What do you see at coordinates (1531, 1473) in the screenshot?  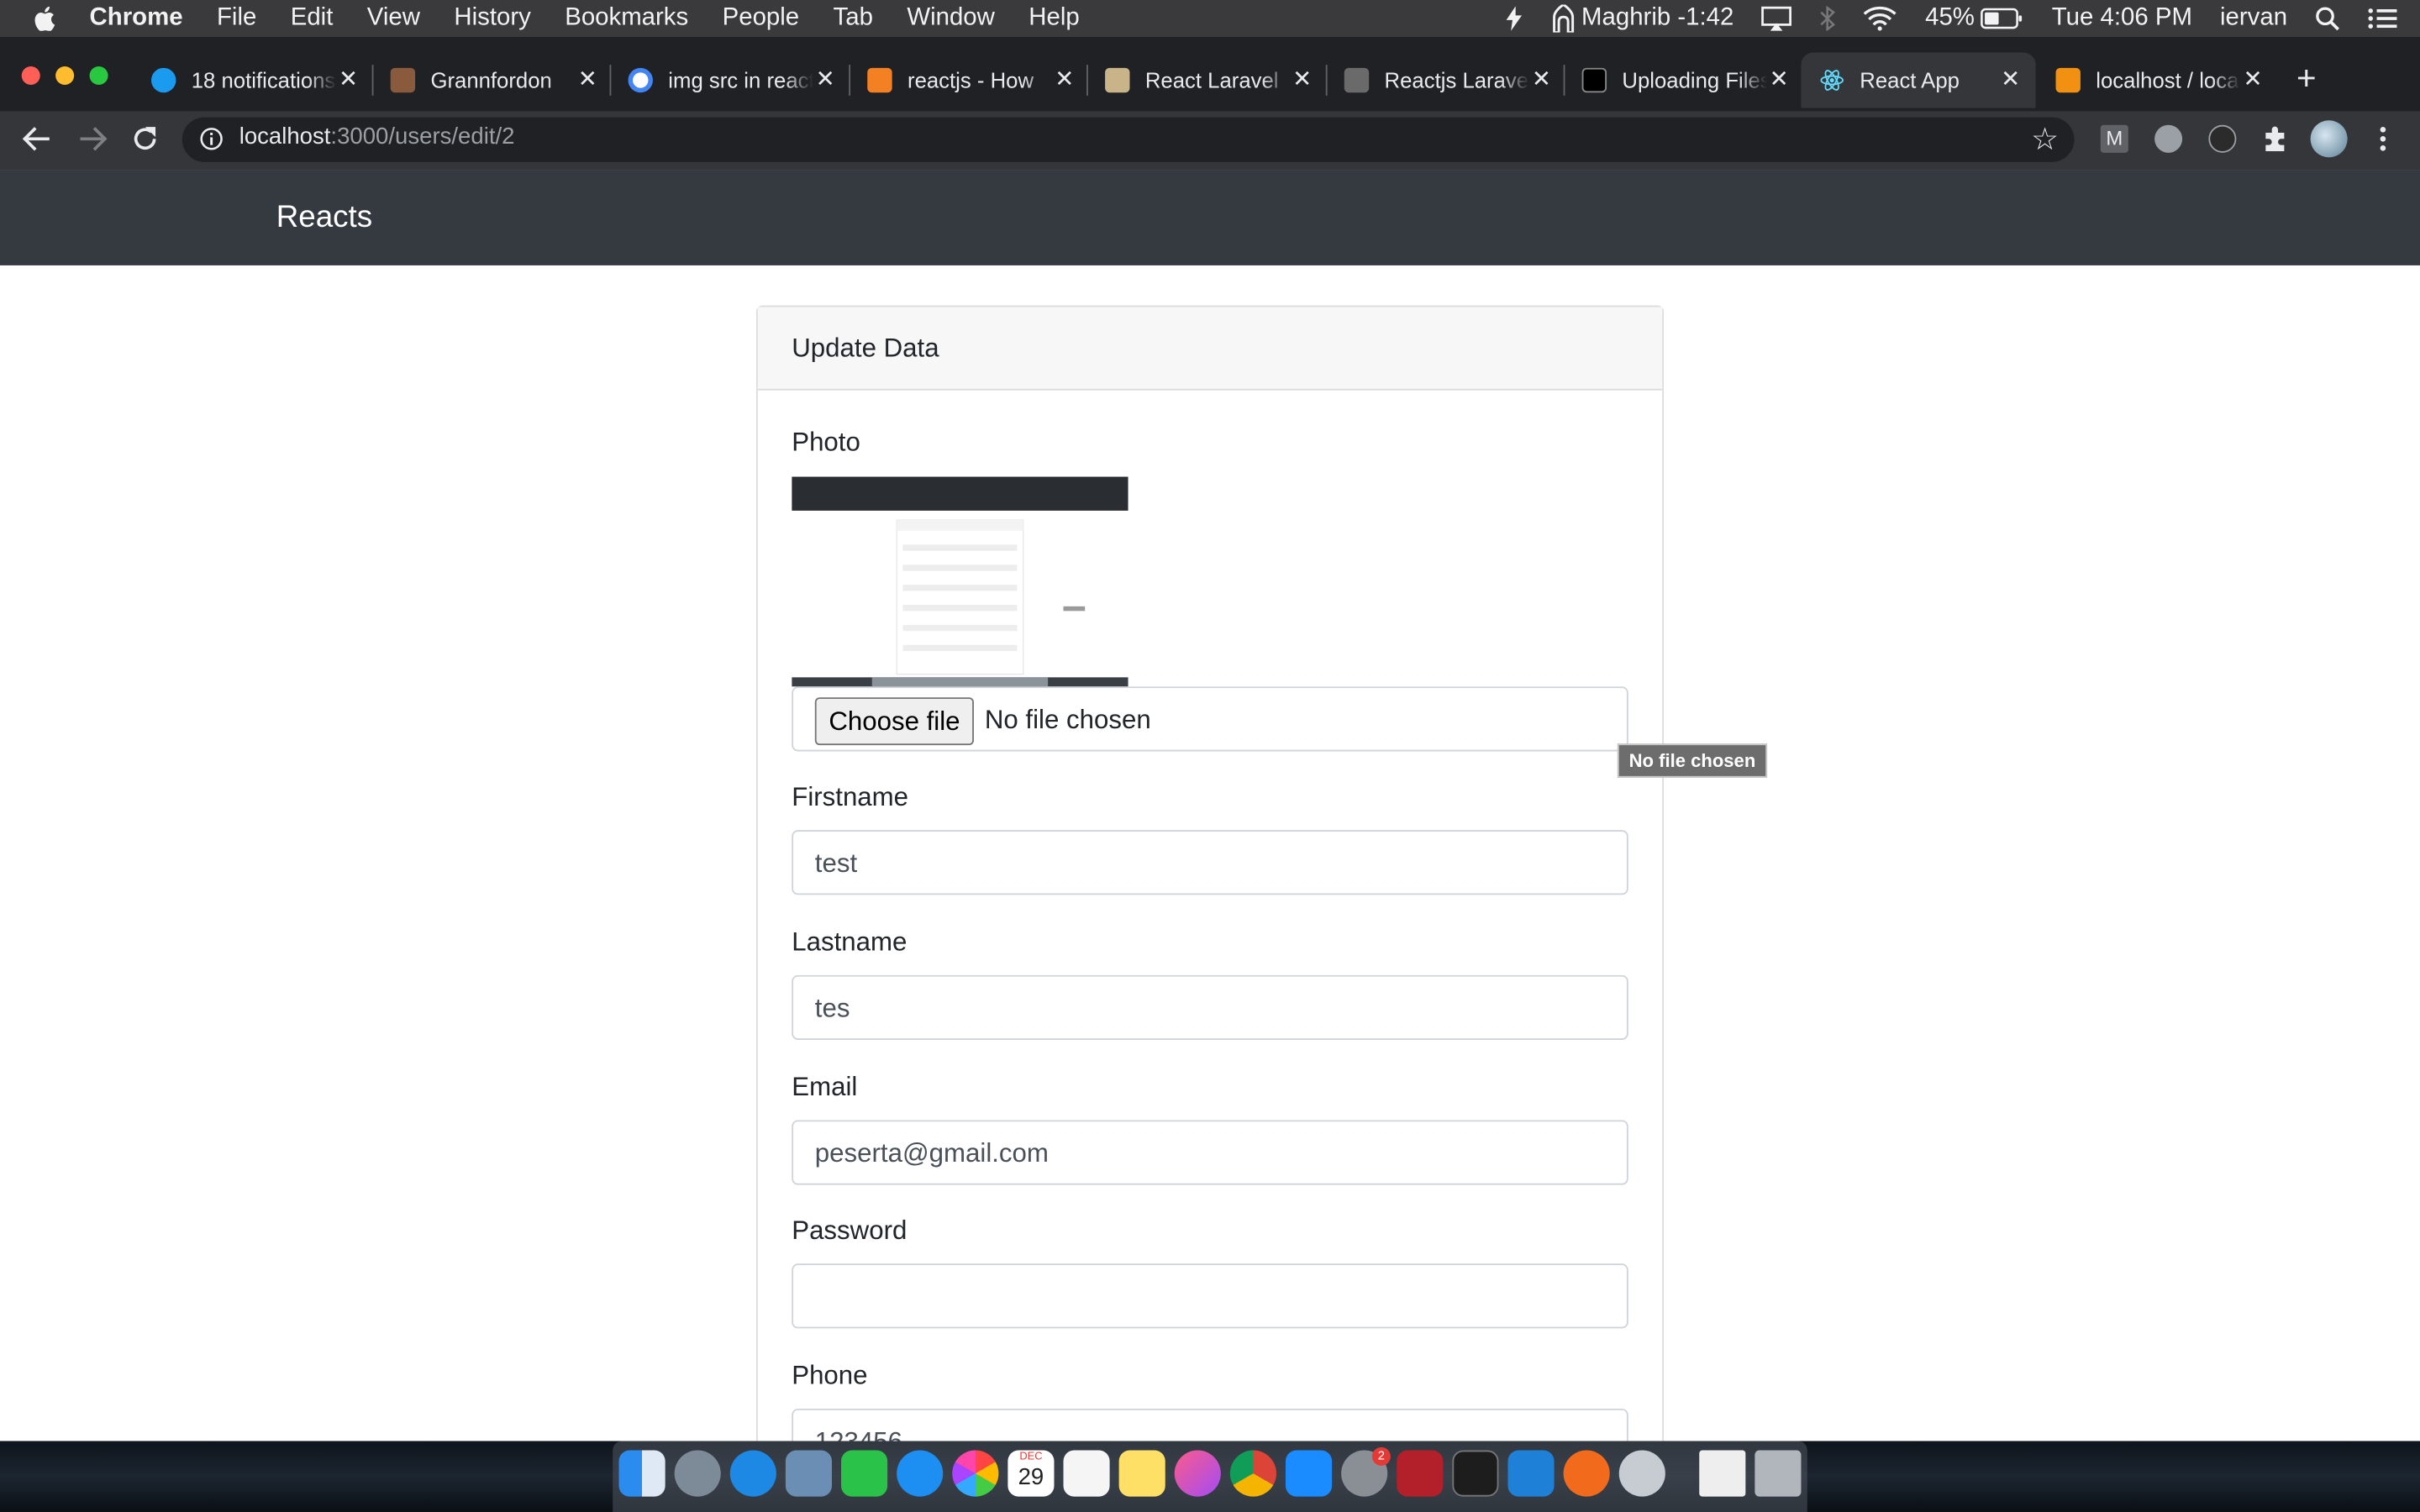 I see `vscode-icon` at bounding box center [1531, 1473].